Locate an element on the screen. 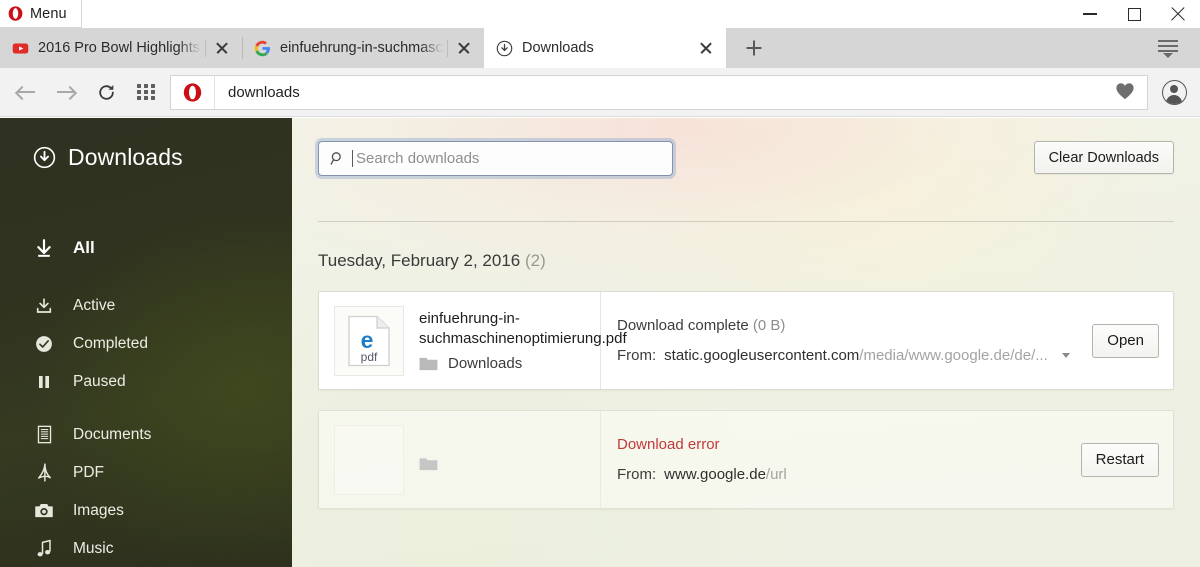 This screenshot has width=1200, height=567. sidebar-item-pdf: PDF is located at coordinates (162, 472).